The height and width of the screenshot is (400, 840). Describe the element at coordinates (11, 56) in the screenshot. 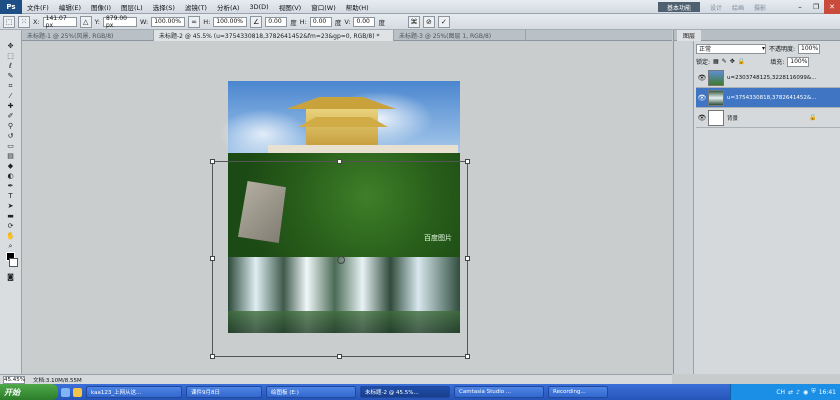

I see `marquee-tool-icon: ⬚` at that location.